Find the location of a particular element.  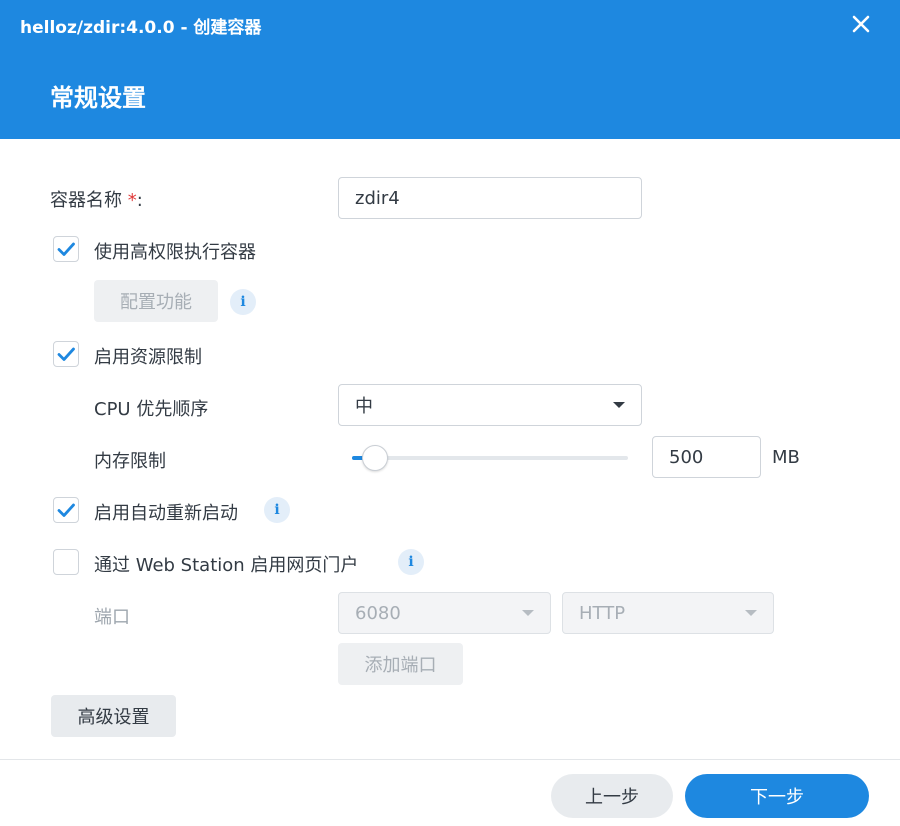

advanced-settings-button: 高级设置 is located at coordinates (113, 716).